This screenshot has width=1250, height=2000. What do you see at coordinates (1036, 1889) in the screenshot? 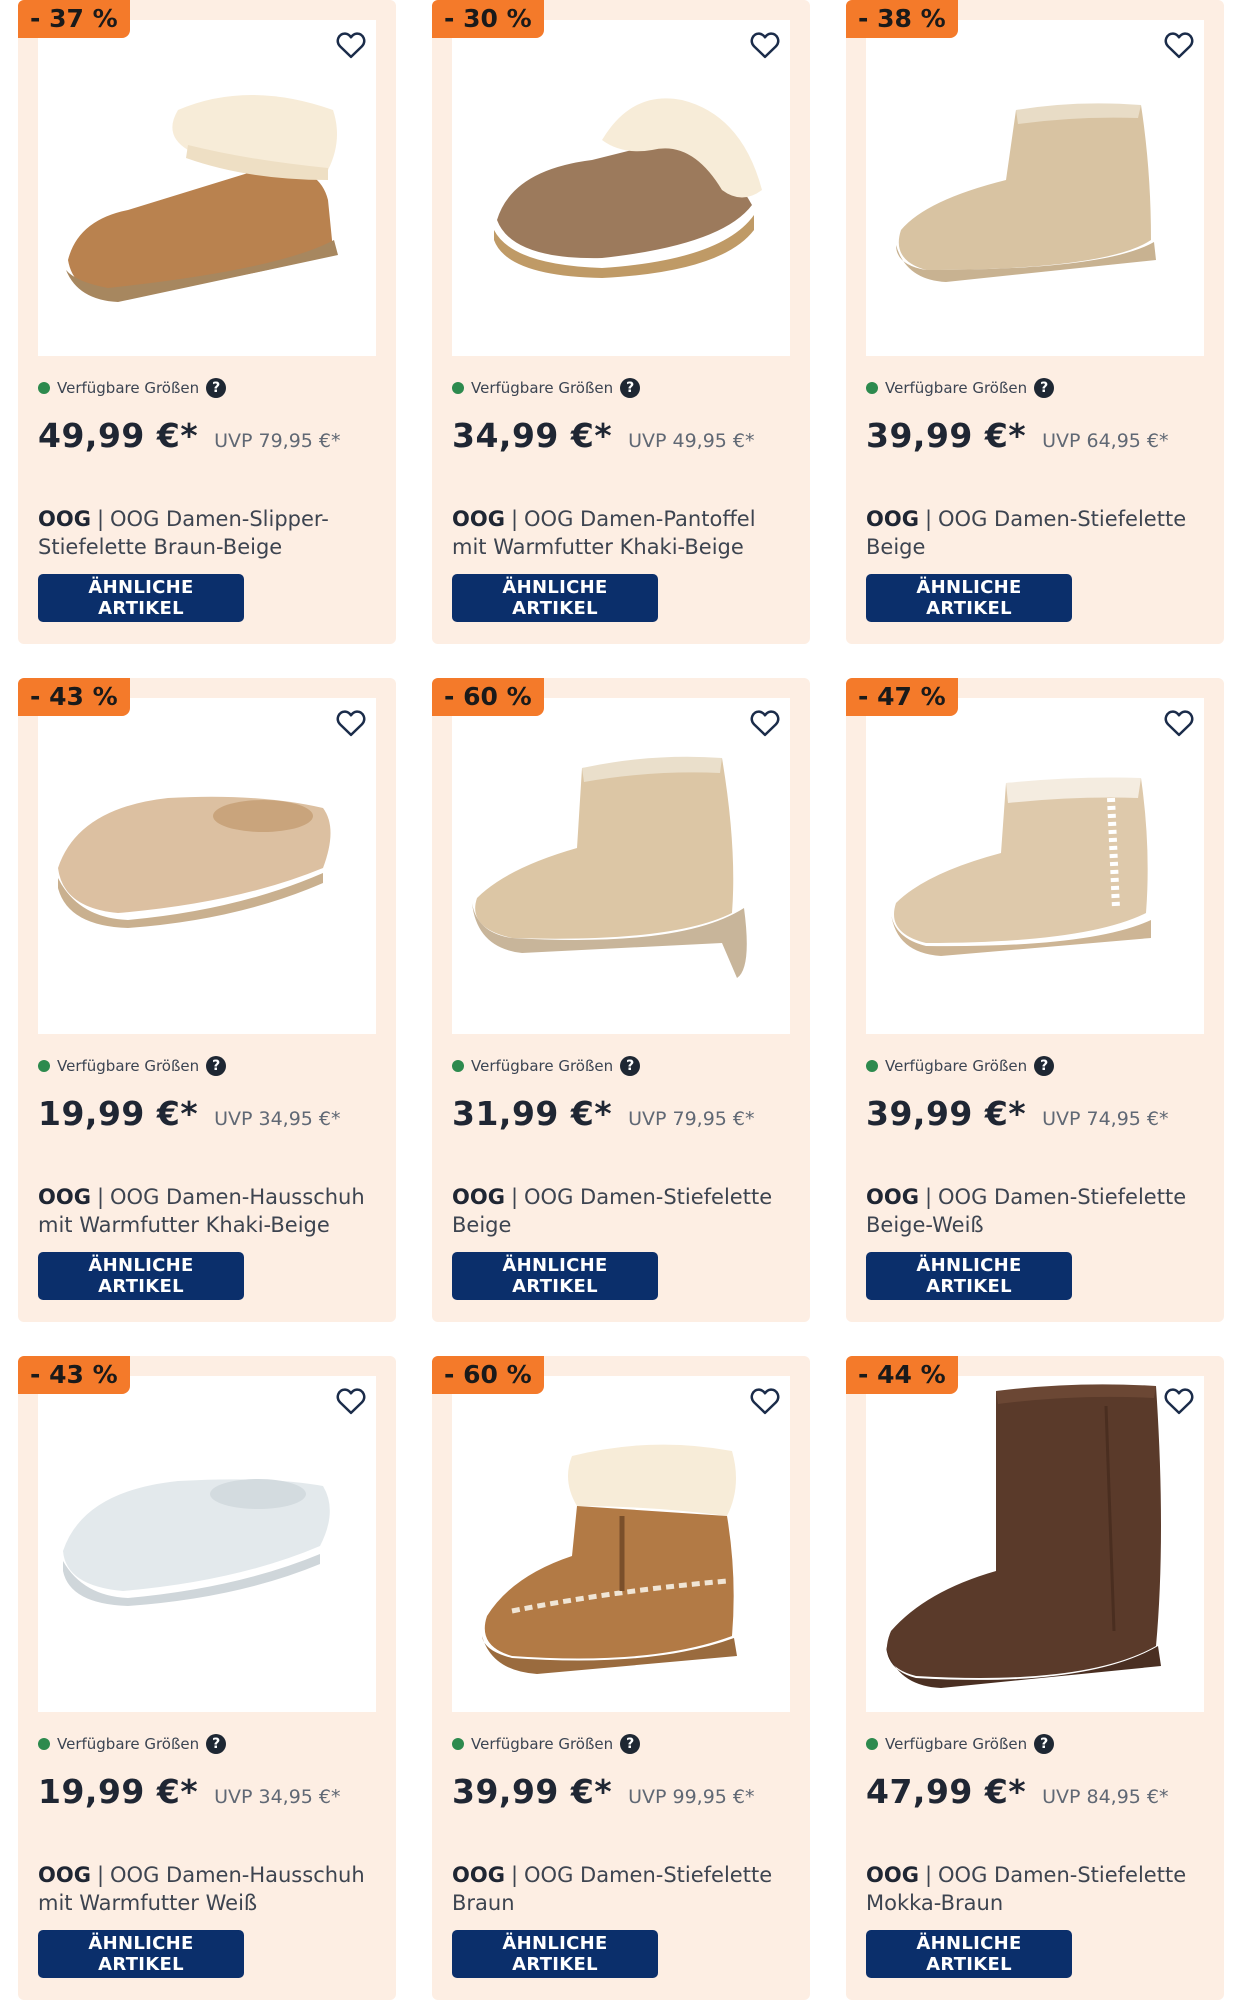
I see `product-title: OOG | OOG Damen-Stiefelette Mokka-Braun` at bounding box center [1036, 1889].